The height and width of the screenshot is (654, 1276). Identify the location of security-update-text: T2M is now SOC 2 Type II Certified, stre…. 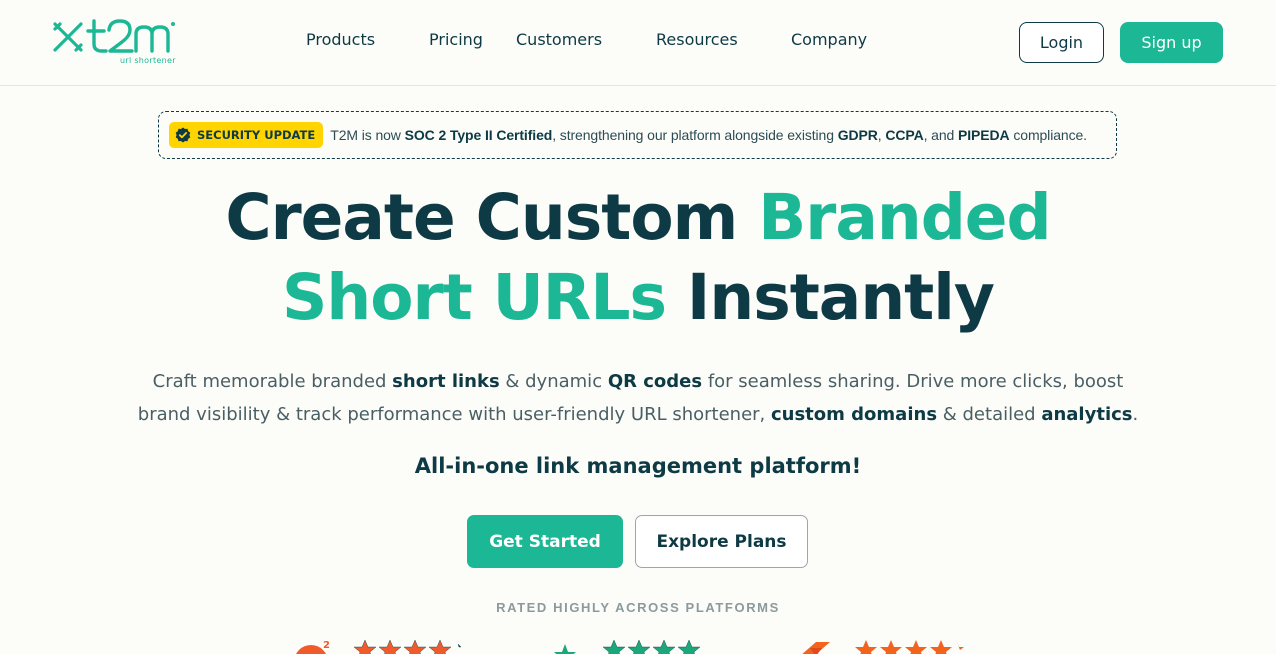
(708, 135).